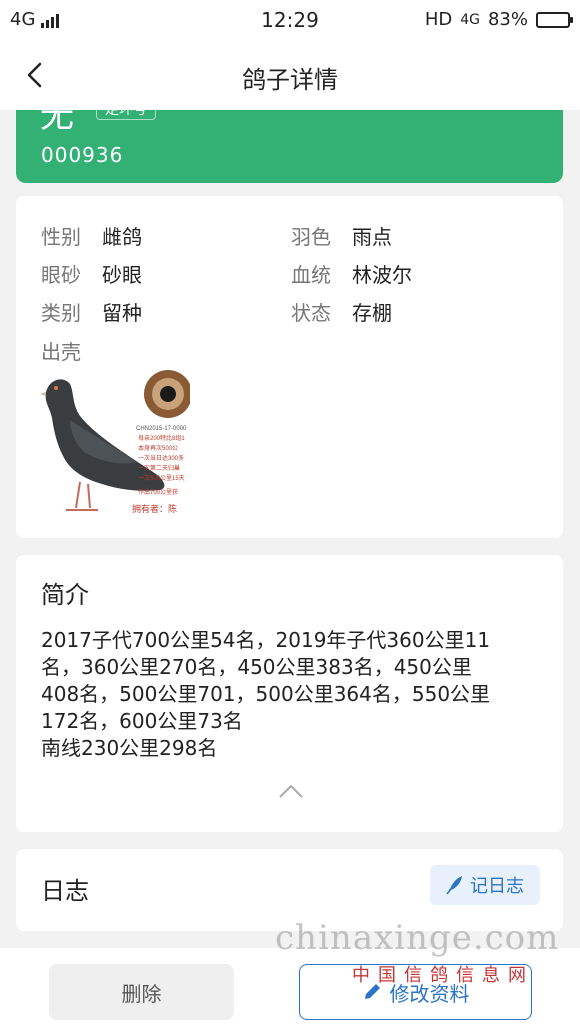  What do you see at coordinates (122, 237) in the screenshot?
I see `info-value: 雌鸽` at bounding box center [122, 237].